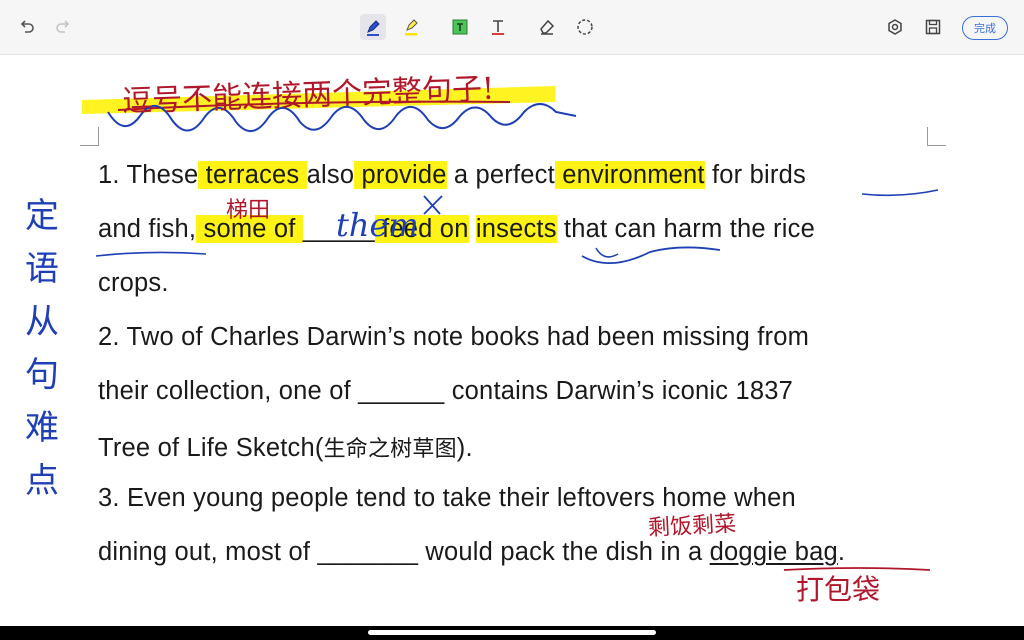  What do you see at coordinates (936, 136) in the screenshot?
I see `margin-mark-right` at bounding box center [936, 136].